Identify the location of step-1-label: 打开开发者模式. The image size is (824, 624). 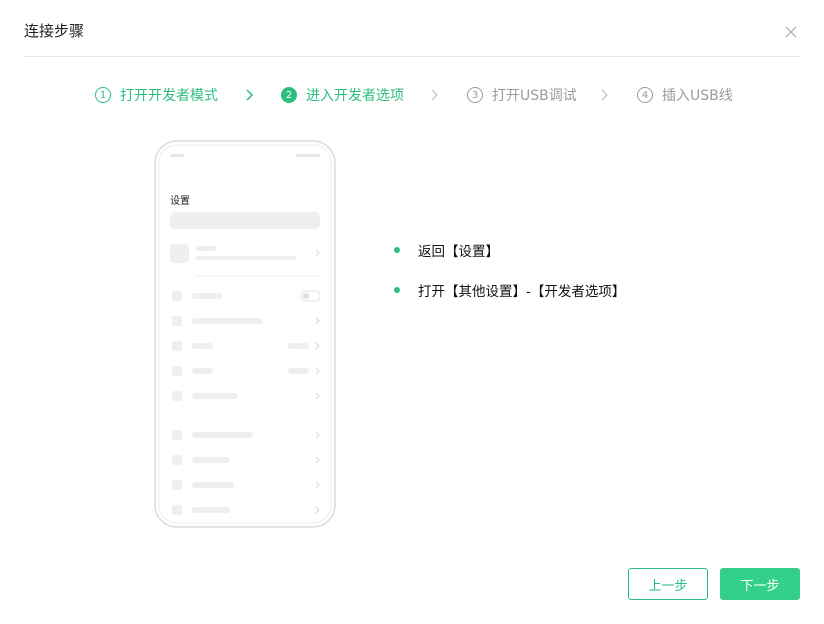
(169, 96).